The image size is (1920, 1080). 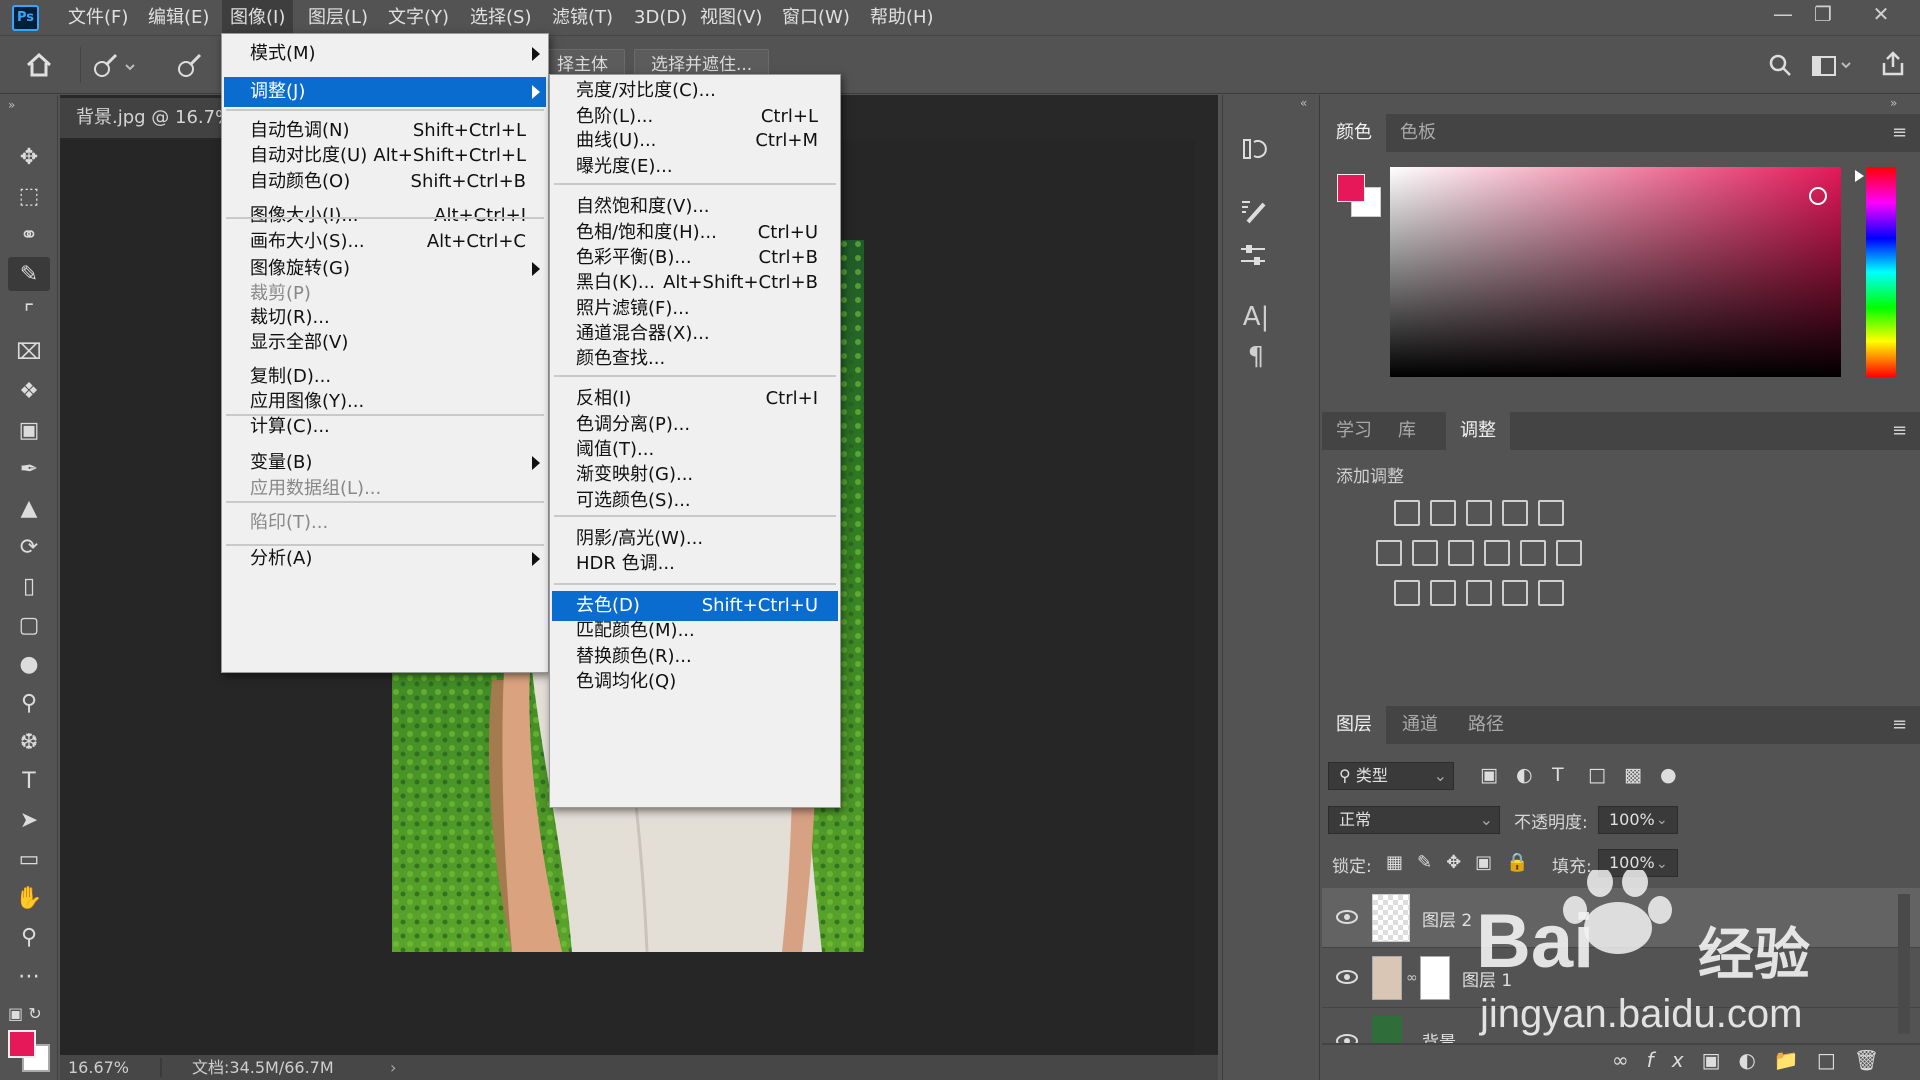 I want to click on menu-image: 图像(I), so click(x=258, y=18).